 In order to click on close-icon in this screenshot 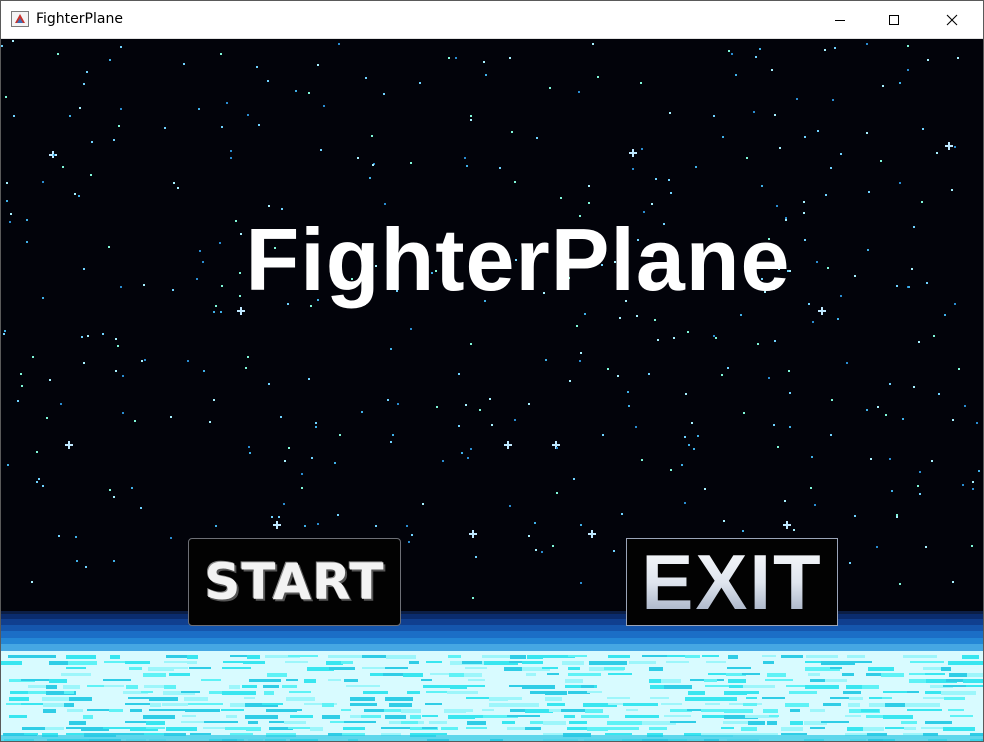, I will do `click(952, 19)`.